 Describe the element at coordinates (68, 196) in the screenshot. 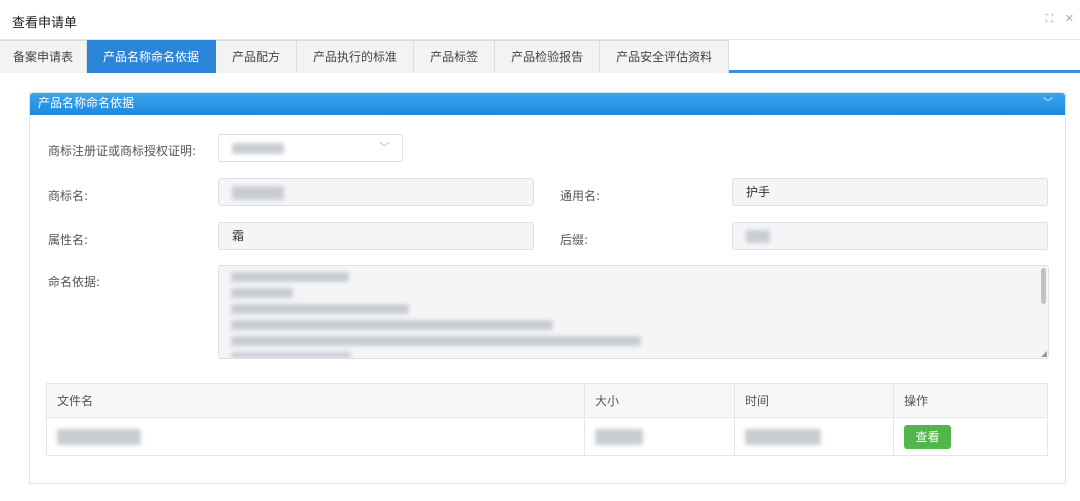

I see `trademark-name-label: 商标名:` at that location.